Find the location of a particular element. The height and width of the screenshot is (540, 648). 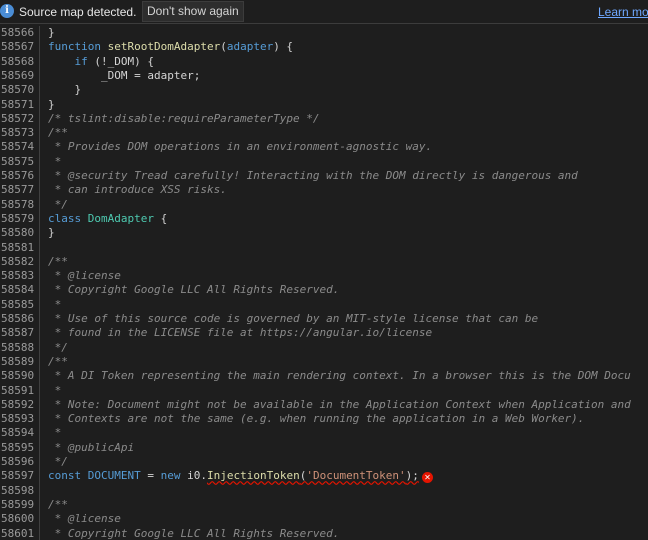

code-line: 58571} is located at coordinates (324, 105).